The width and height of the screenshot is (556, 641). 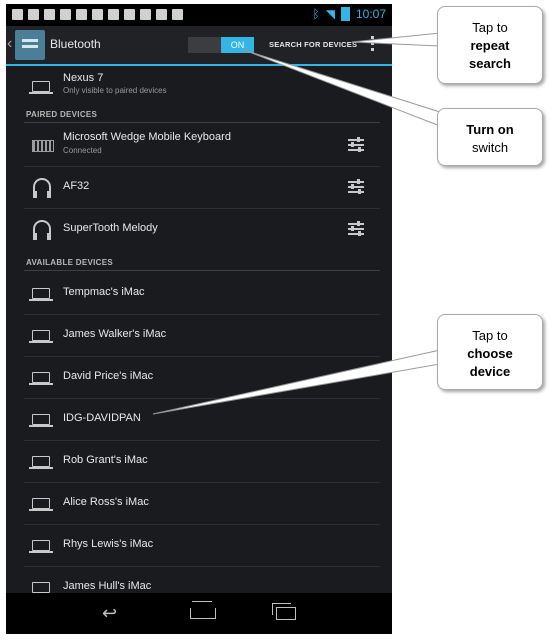 I want to click on callout-turn-on-switch: Turn on switch, so click(x=490, y=137).